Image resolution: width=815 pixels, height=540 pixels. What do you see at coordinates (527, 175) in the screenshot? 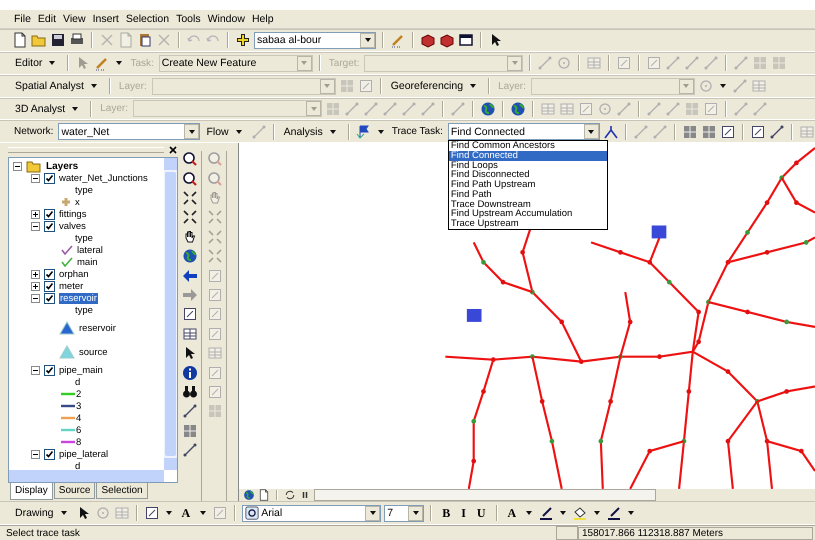
I see `dropdown-option: Find Disconnected` at bounding box center [527, 175].